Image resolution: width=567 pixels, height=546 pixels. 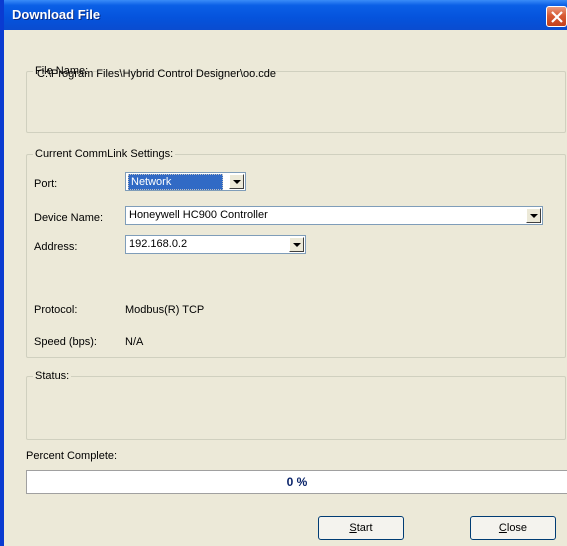 What do you see at coordinates (556, 16) in the screenshot?
I see `close-icon` at bounding box center [556, 16].